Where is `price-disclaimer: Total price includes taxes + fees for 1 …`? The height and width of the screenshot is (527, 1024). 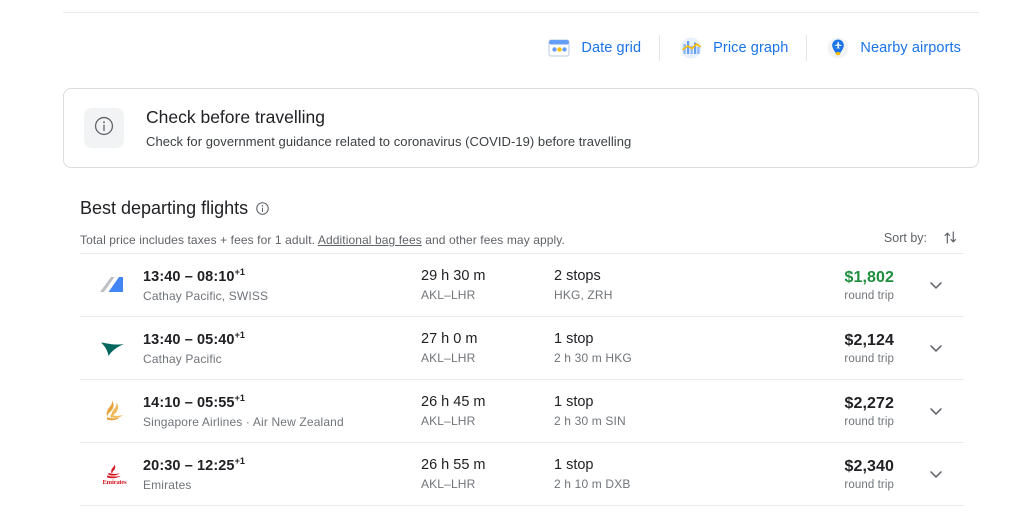 price-disclaimer: Total price includes taxes + fees for 1 … is located at coordinates (322, 240).